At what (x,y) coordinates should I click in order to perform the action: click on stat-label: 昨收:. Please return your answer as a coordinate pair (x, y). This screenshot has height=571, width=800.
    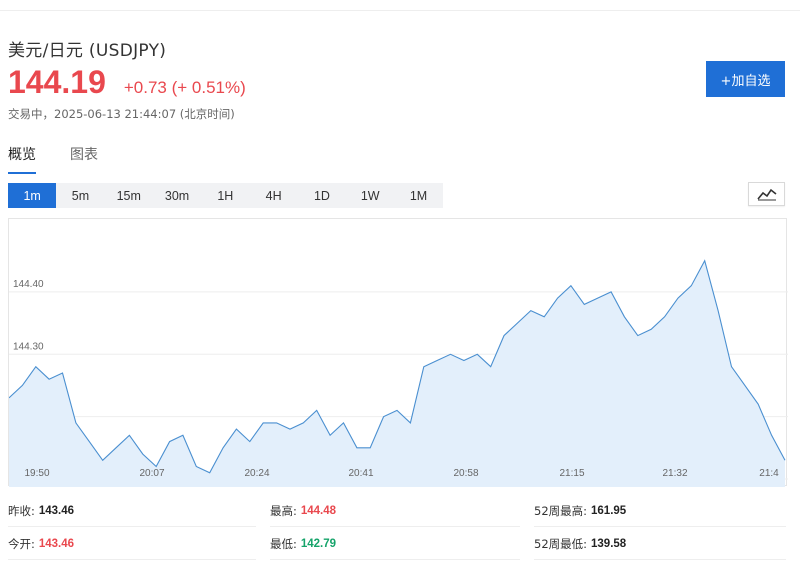
    Looking at the image, I should click on (21, 510).